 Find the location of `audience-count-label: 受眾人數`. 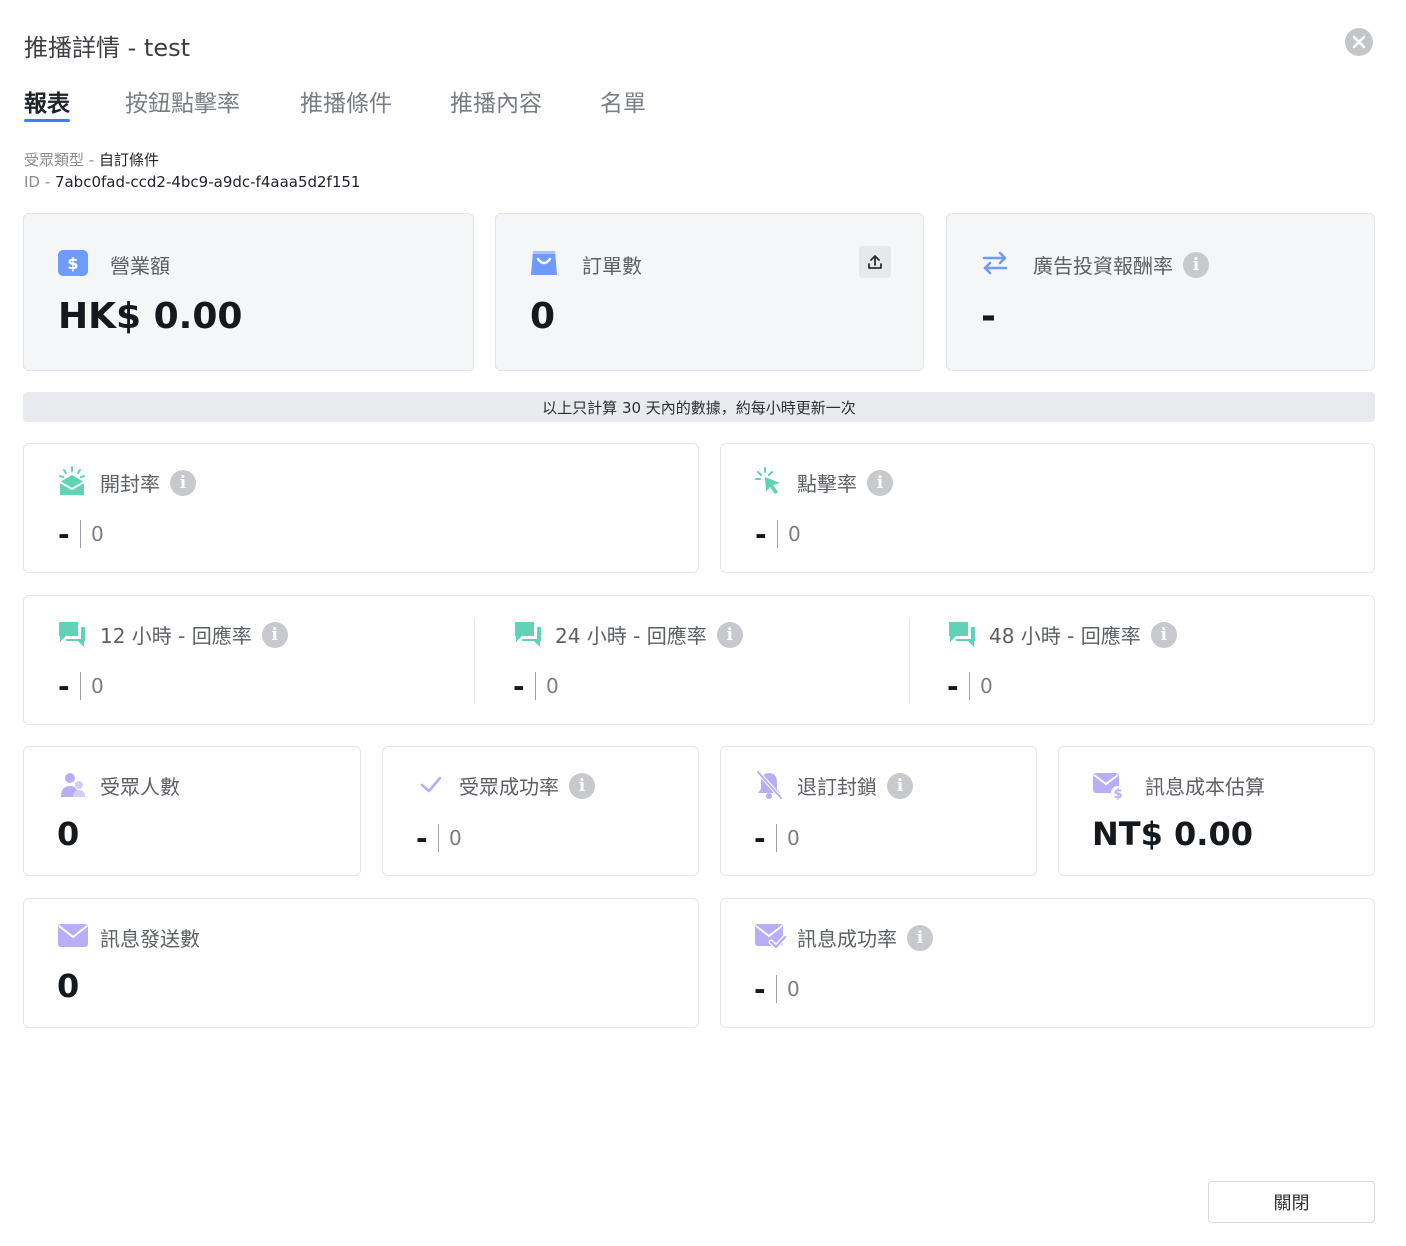

audience-count-label: 受眾人數 is located at coordinates (140, 787).